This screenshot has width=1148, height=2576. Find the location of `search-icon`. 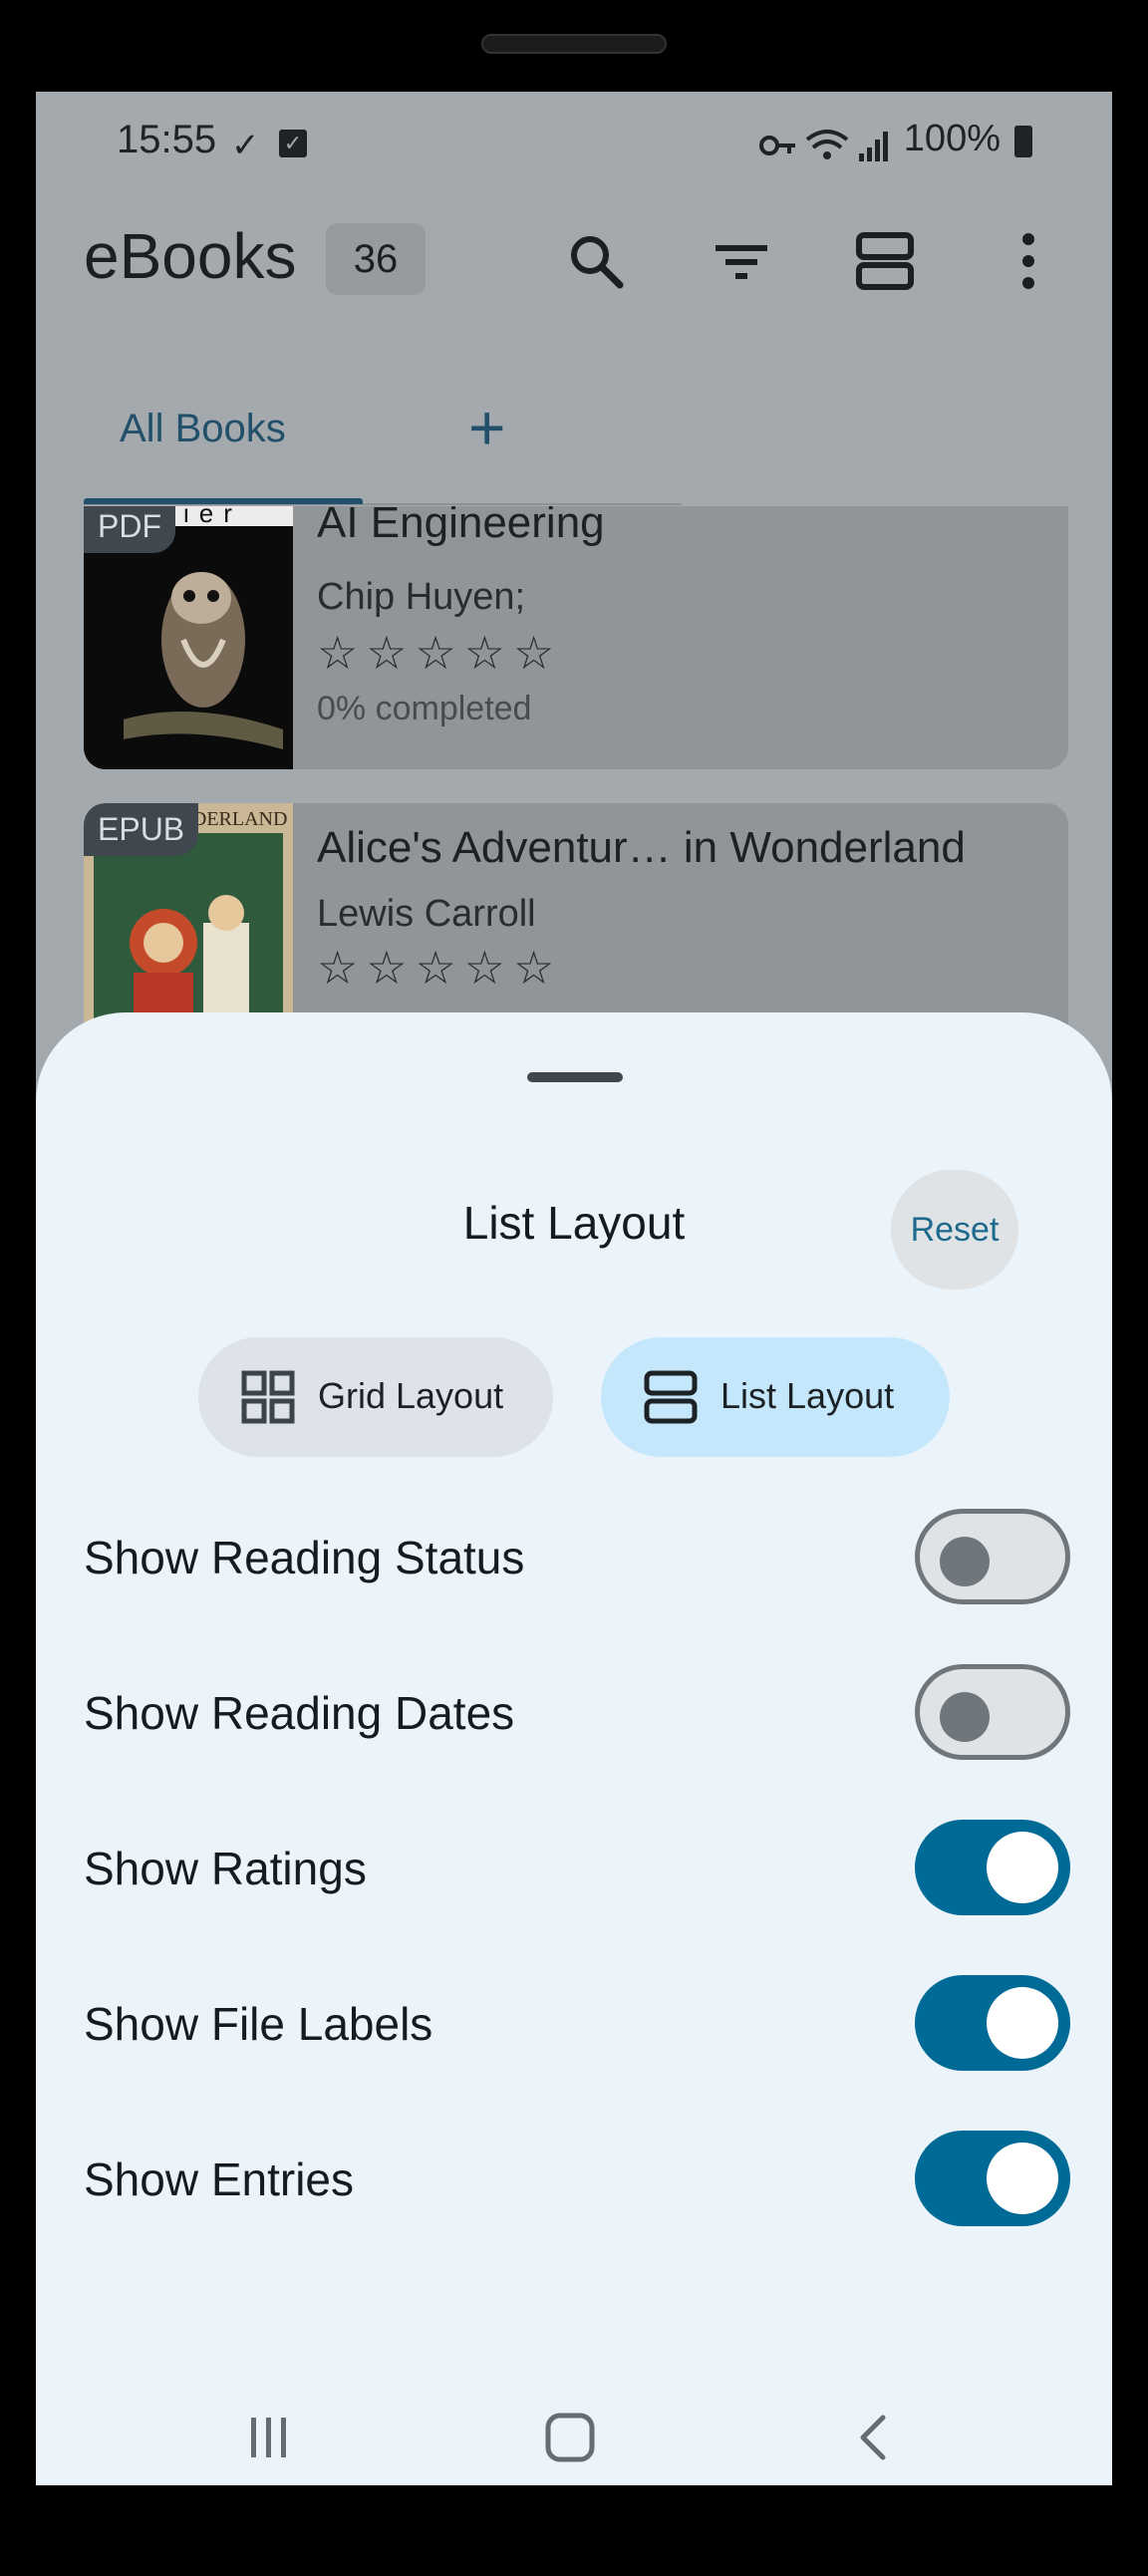

search-icon is located at coordinates (596, 261).